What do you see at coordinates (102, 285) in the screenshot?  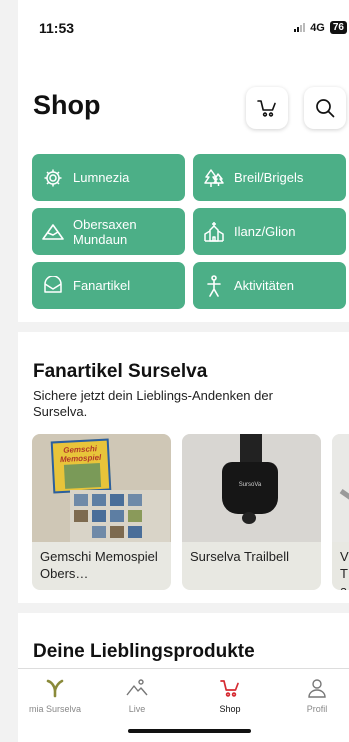 I see `category-label: Fanartikel` at bounding box center [102, 285].